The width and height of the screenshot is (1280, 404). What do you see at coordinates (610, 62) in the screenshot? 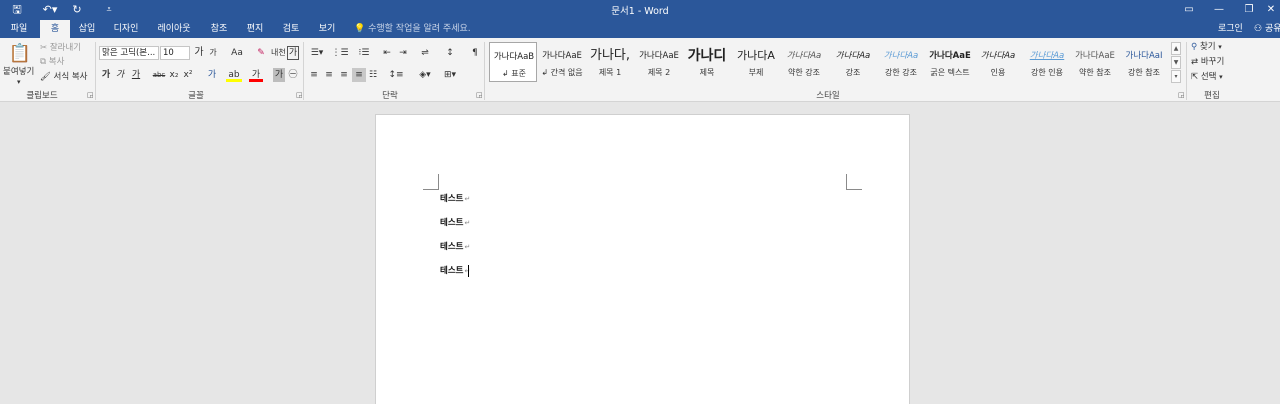
I see `style-heading-1: 가나다, 제목 1` at bounding box center [610, 62].